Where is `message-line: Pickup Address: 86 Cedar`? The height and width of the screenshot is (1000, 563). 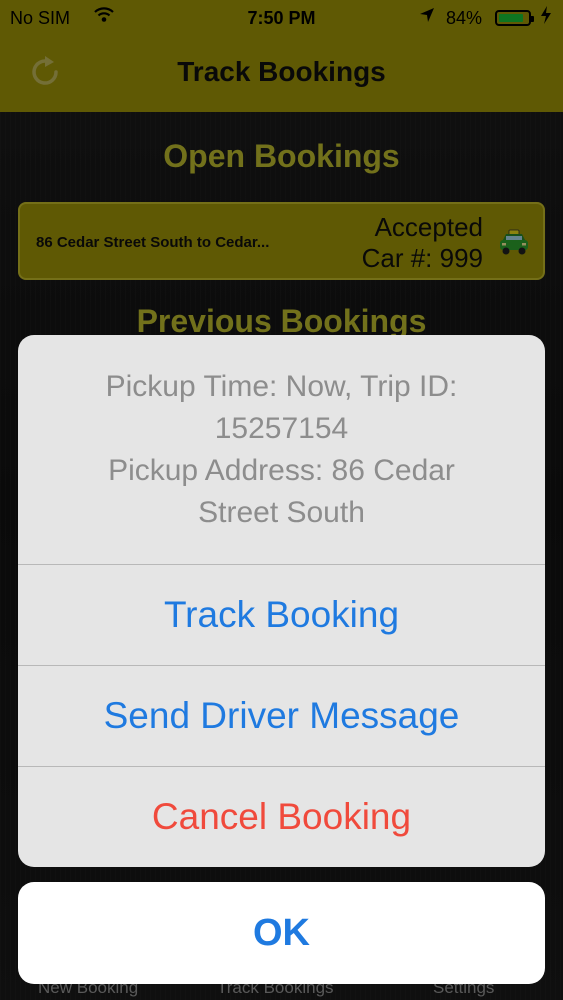
message-line: Pickup Address: 86 Cedar is located at coordinates (281, 470).